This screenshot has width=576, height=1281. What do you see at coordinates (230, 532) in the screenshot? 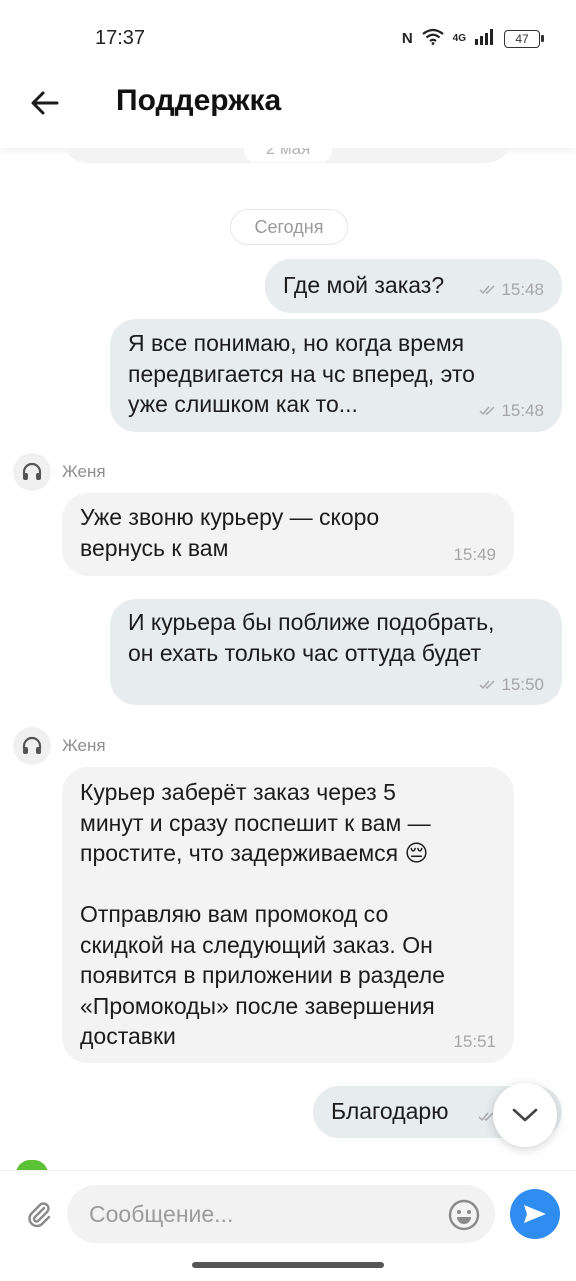
I see `message-text: Уже звоню курьеру — скоро вернусь к вам` at bounding box center [230, 532].